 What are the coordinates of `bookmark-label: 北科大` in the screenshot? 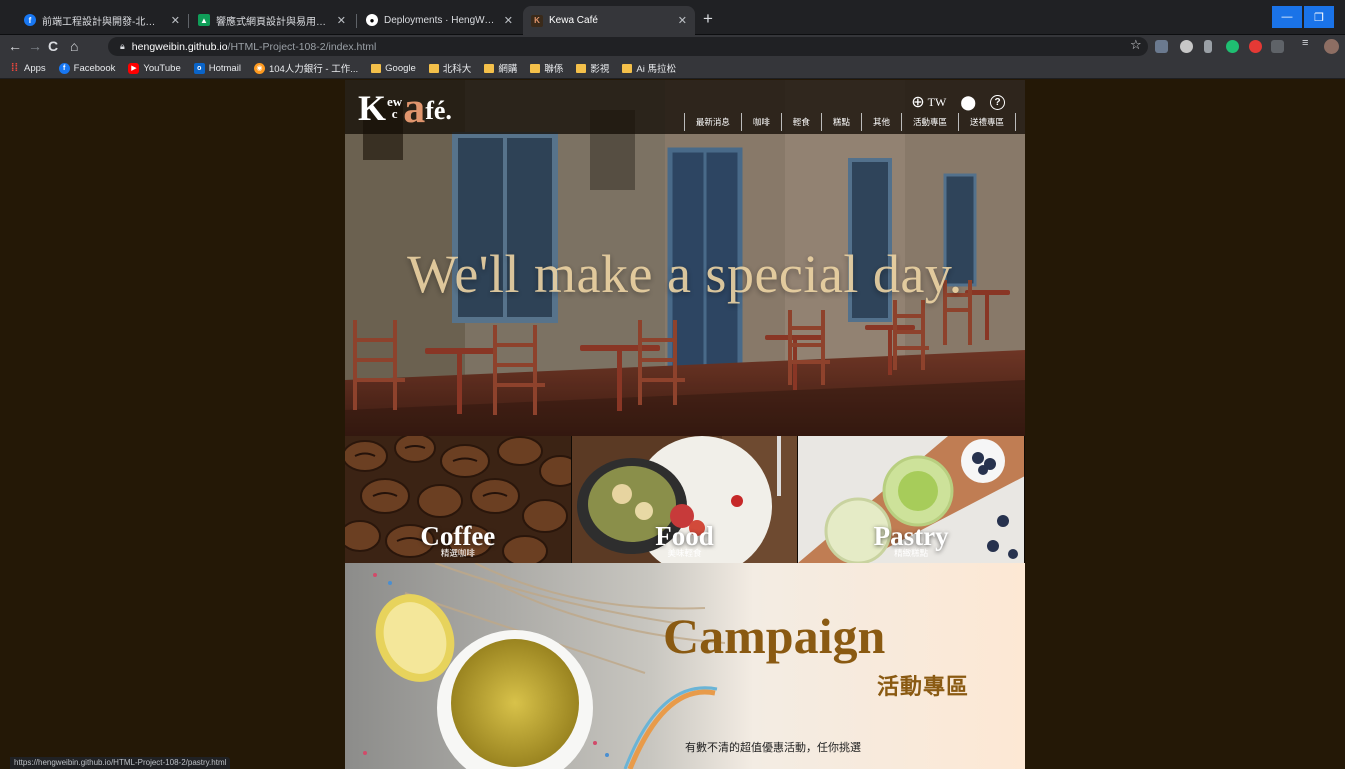 It's located at (457, 69).